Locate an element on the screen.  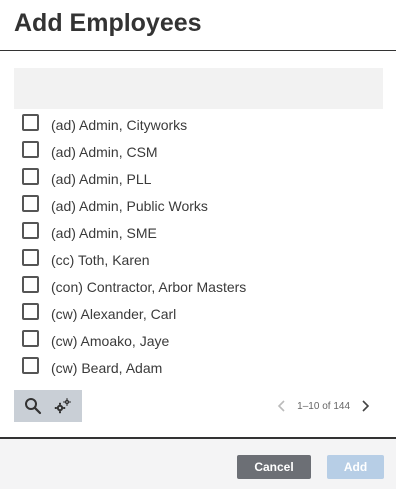
search-icon is located at coordinates (33, 406).